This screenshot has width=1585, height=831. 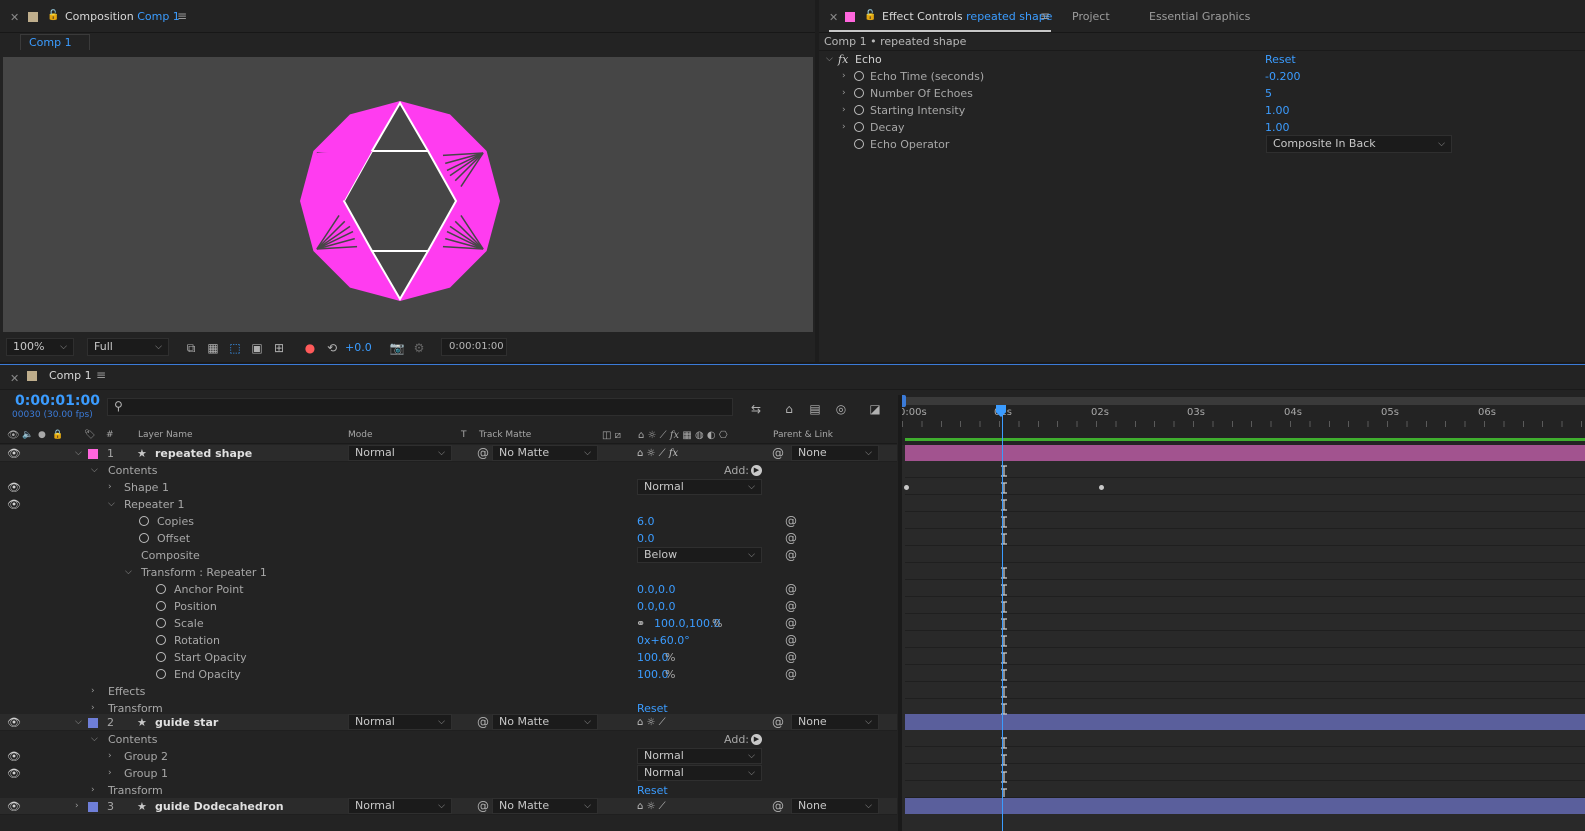 I want to click on start-opacity-value: 100.0, so click(x=653, y=657).